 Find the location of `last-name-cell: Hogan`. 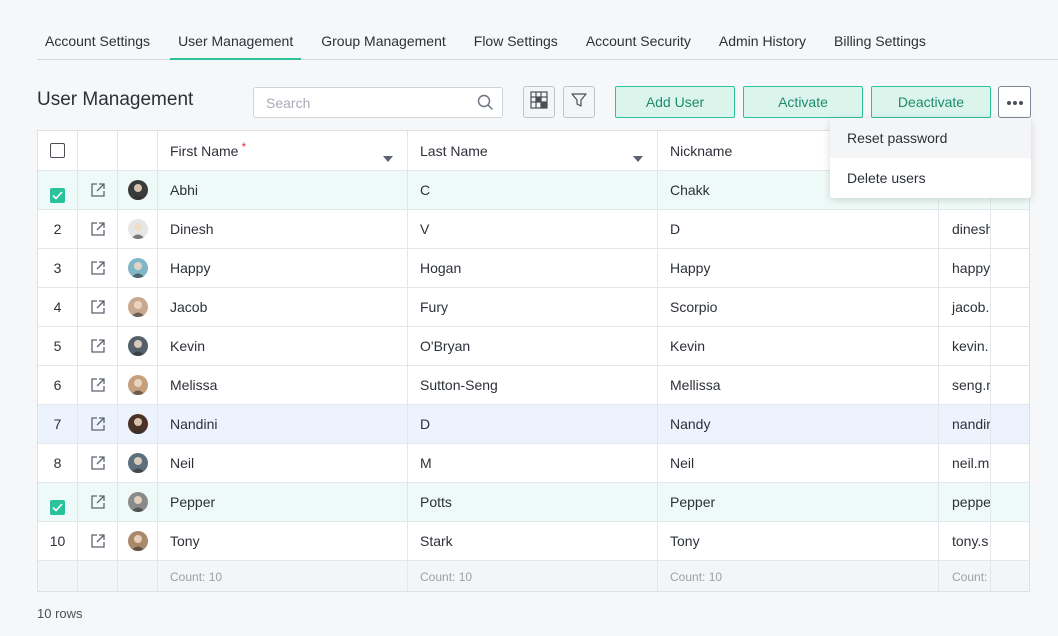

last-name-cell: Hogan is located at coordinates (533, 268).